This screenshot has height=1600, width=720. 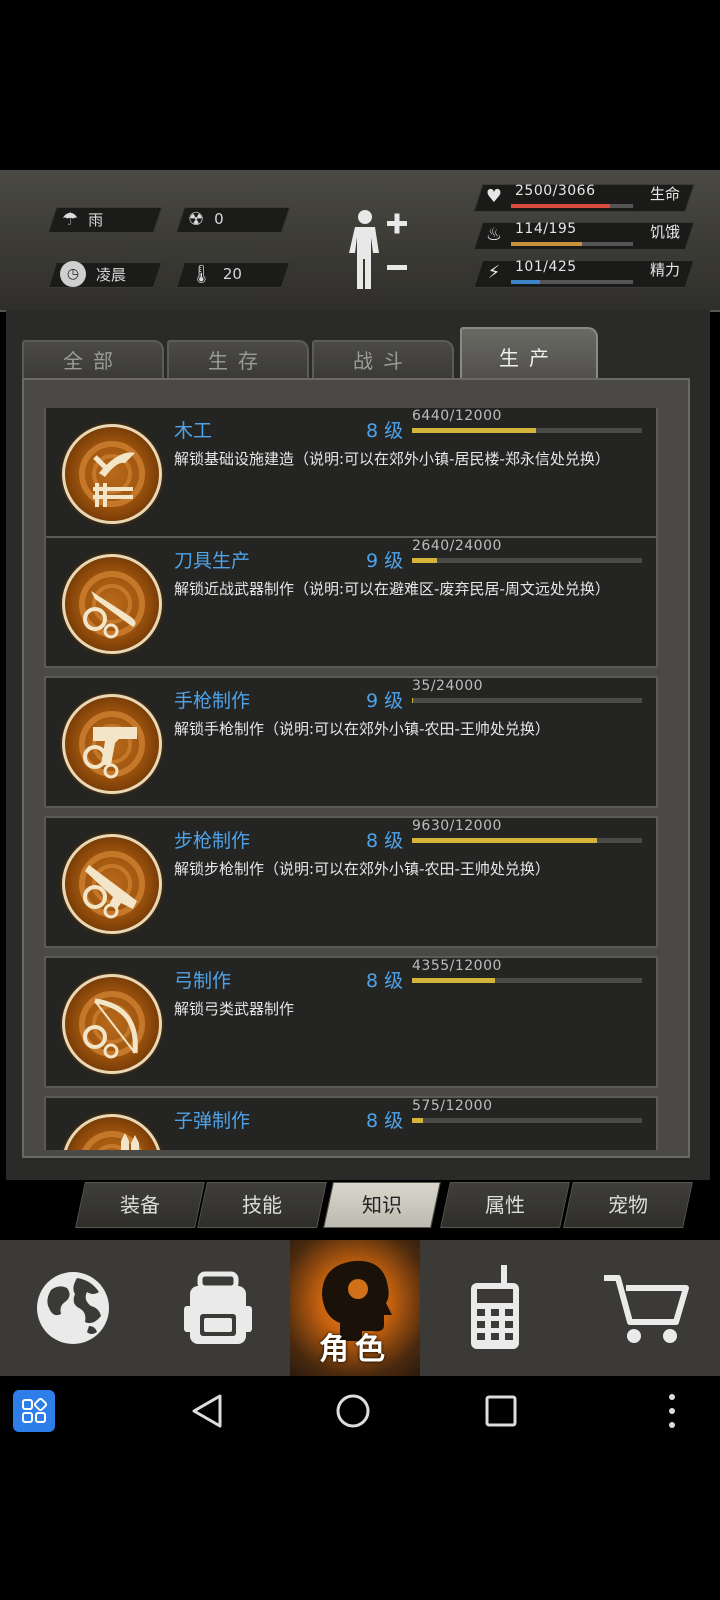 What do you see at coordinates (362, 729) in the screenshot?
I see `skill-description: 解锁手枪制作（说明:可以在郊外小镇-农田-王帅处兑换）` at bounding box center [362, 729].